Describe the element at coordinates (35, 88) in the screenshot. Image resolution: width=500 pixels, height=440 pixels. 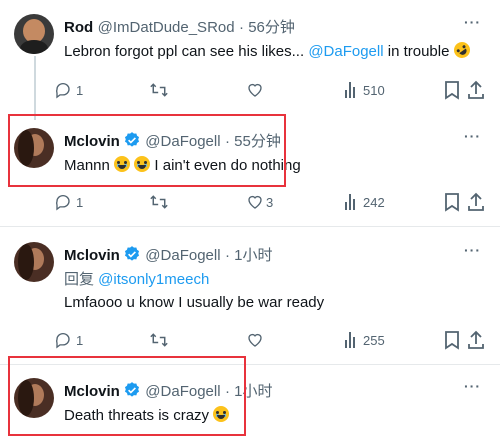
I see `thread-line` at that location.